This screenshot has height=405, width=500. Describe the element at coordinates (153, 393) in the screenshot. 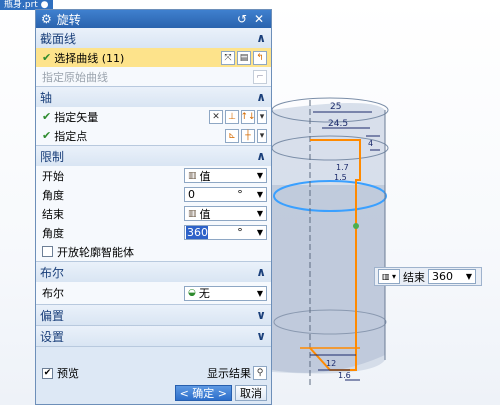

I see `button-row: < 确定 > 取消` at that location.